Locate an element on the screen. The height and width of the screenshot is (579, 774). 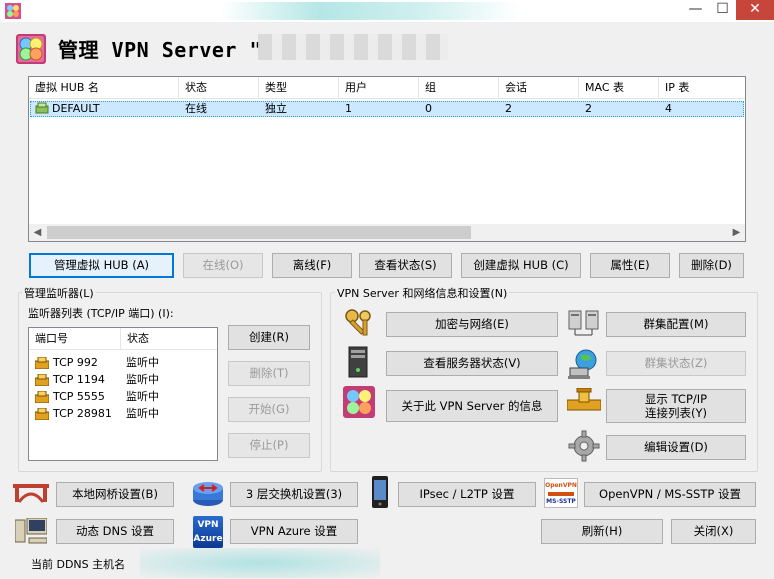
scroll-left-icon: ◀ is located at coordinates (37, 232).